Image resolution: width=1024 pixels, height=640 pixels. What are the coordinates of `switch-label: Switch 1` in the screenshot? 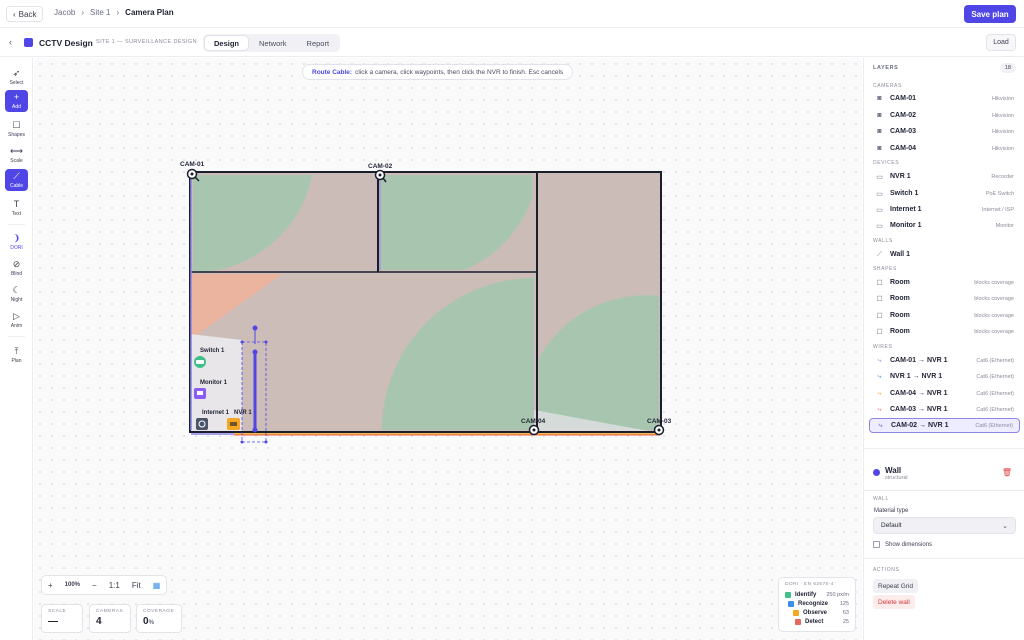 It's located at (212, 351).